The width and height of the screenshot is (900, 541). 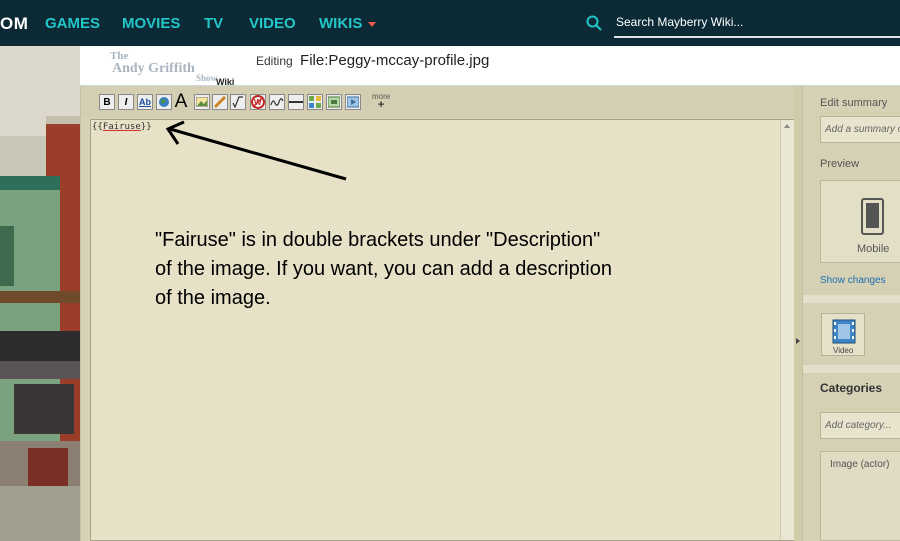 I want to click on edit-summary-input: Add a summary o, so click(x=860, y=129).